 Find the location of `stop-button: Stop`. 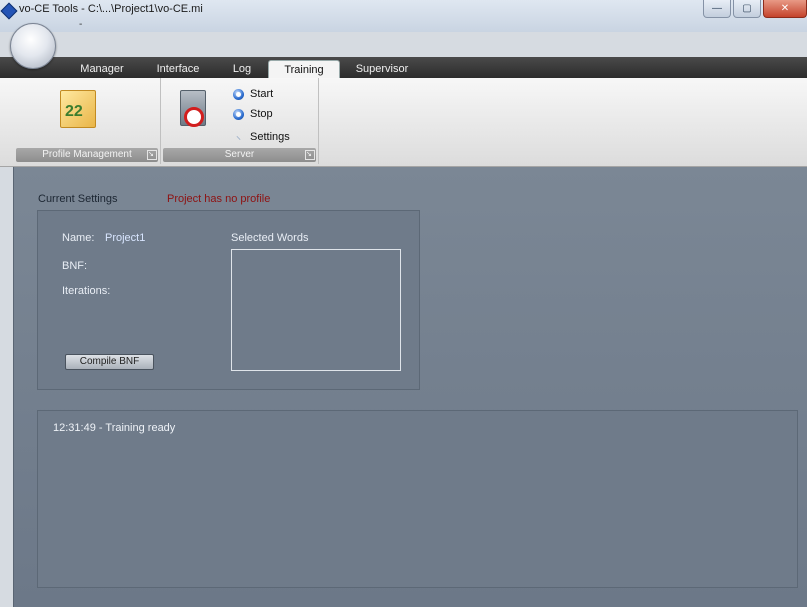

stop-button: Stop is located at coordinates (253, 114).